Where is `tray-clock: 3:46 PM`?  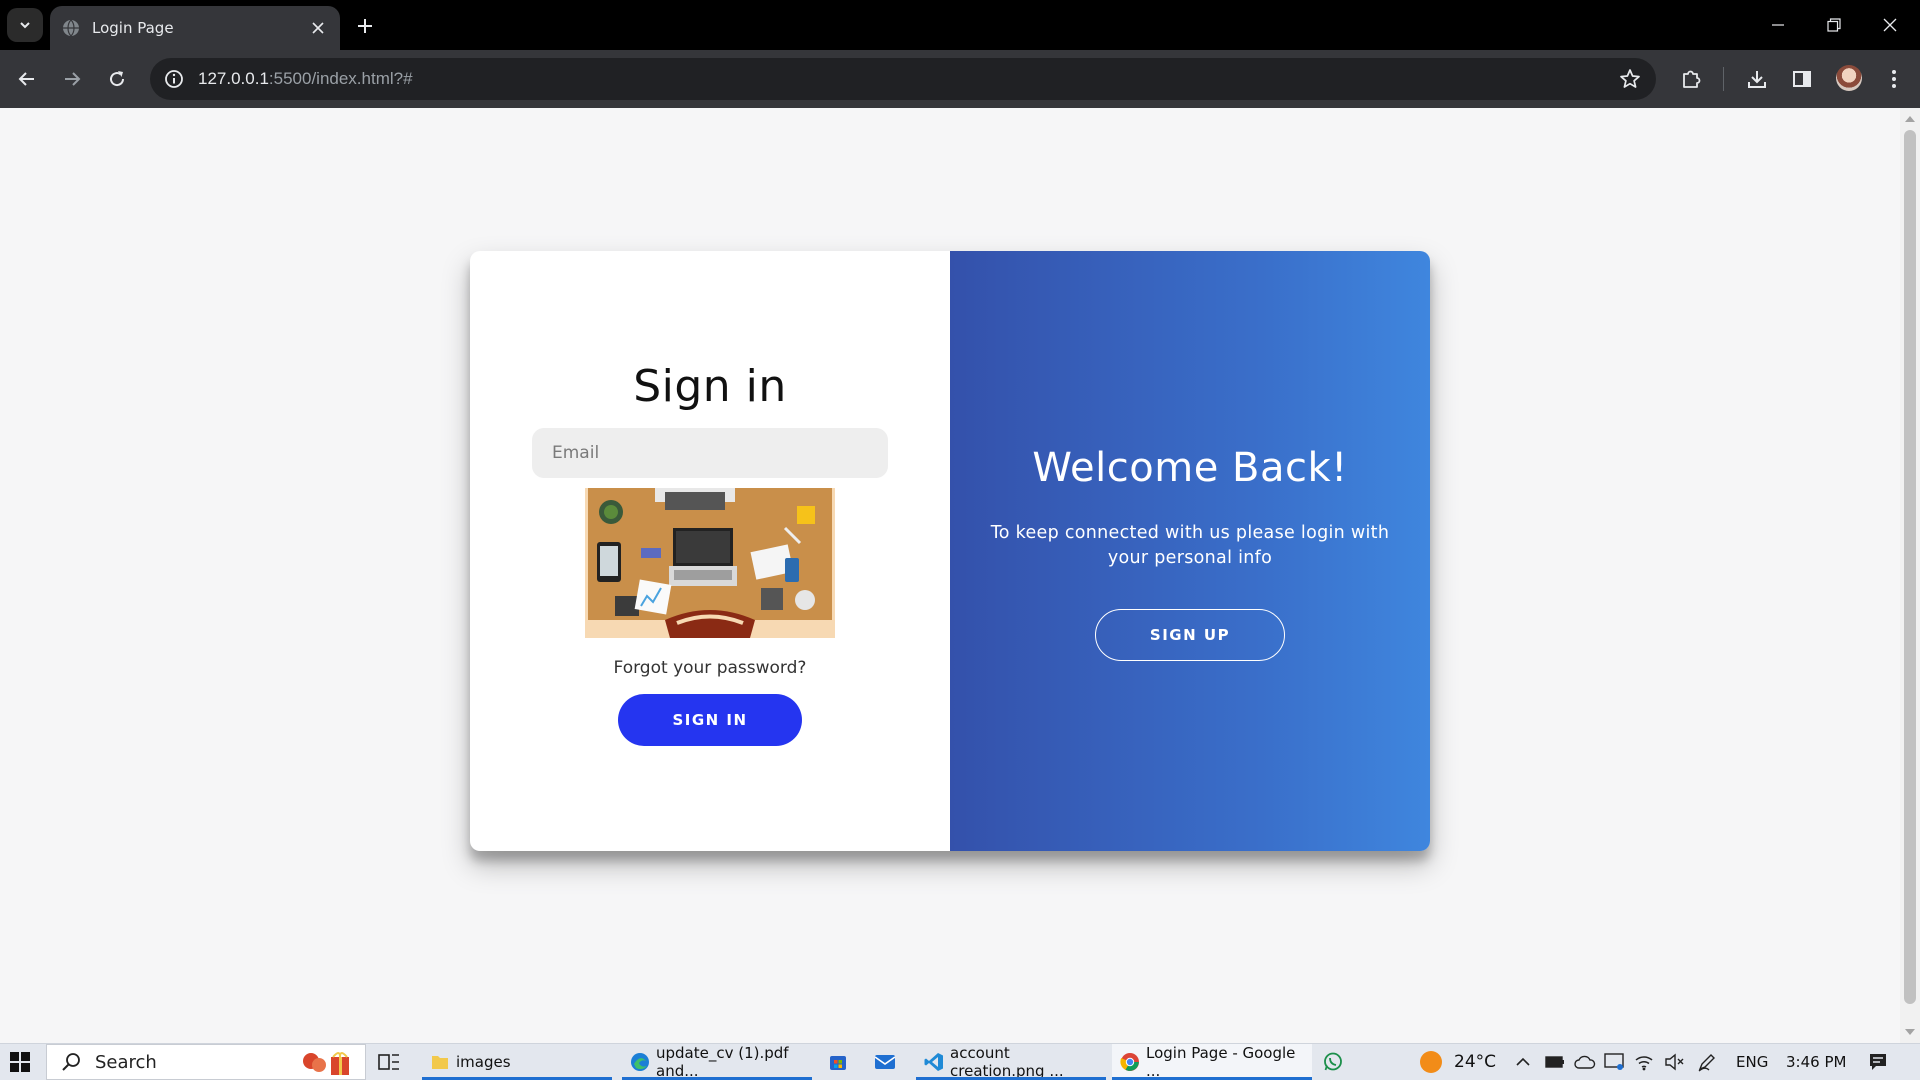 tray-clock: 3:46 PM is located at coordinates (1819, 1062).